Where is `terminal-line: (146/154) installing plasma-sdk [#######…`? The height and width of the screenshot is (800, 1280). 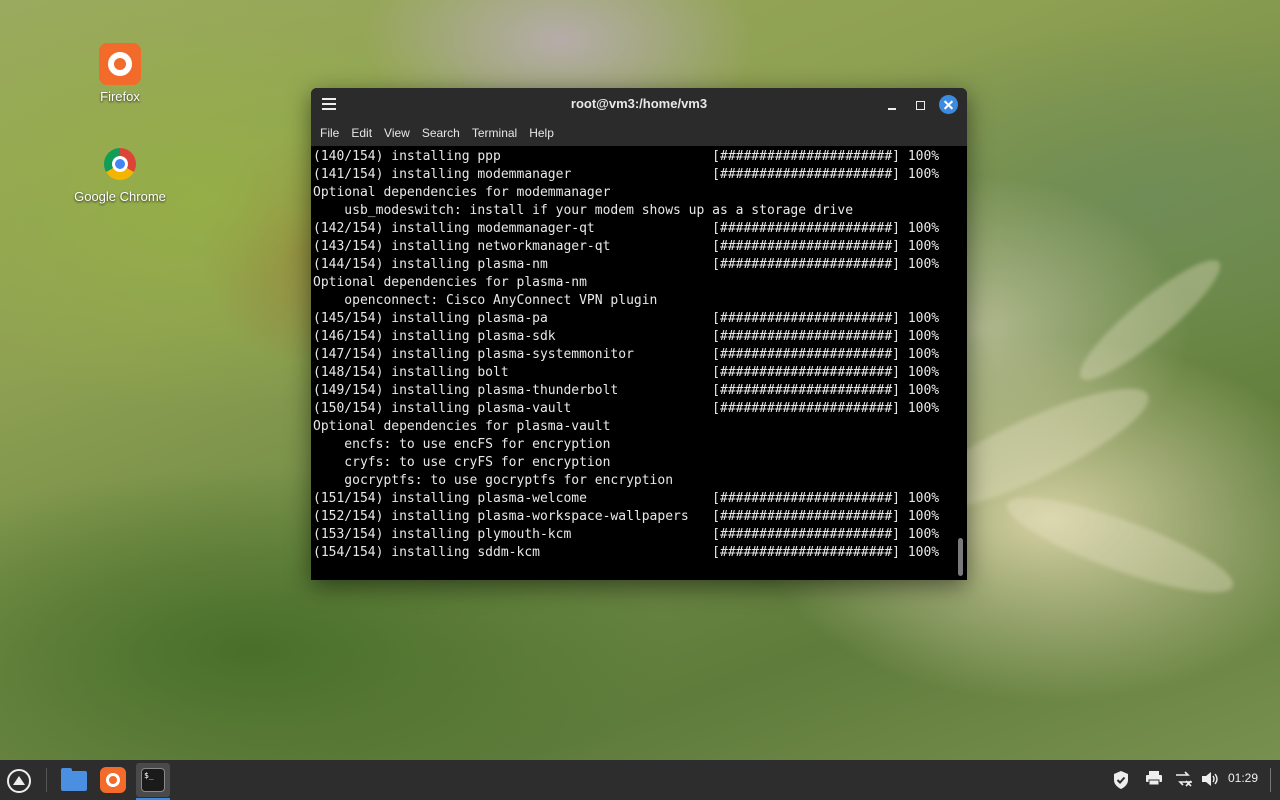
terminal-line: (146/154) installing plasma-sdk [#######… is located at coordinates (626, 336).